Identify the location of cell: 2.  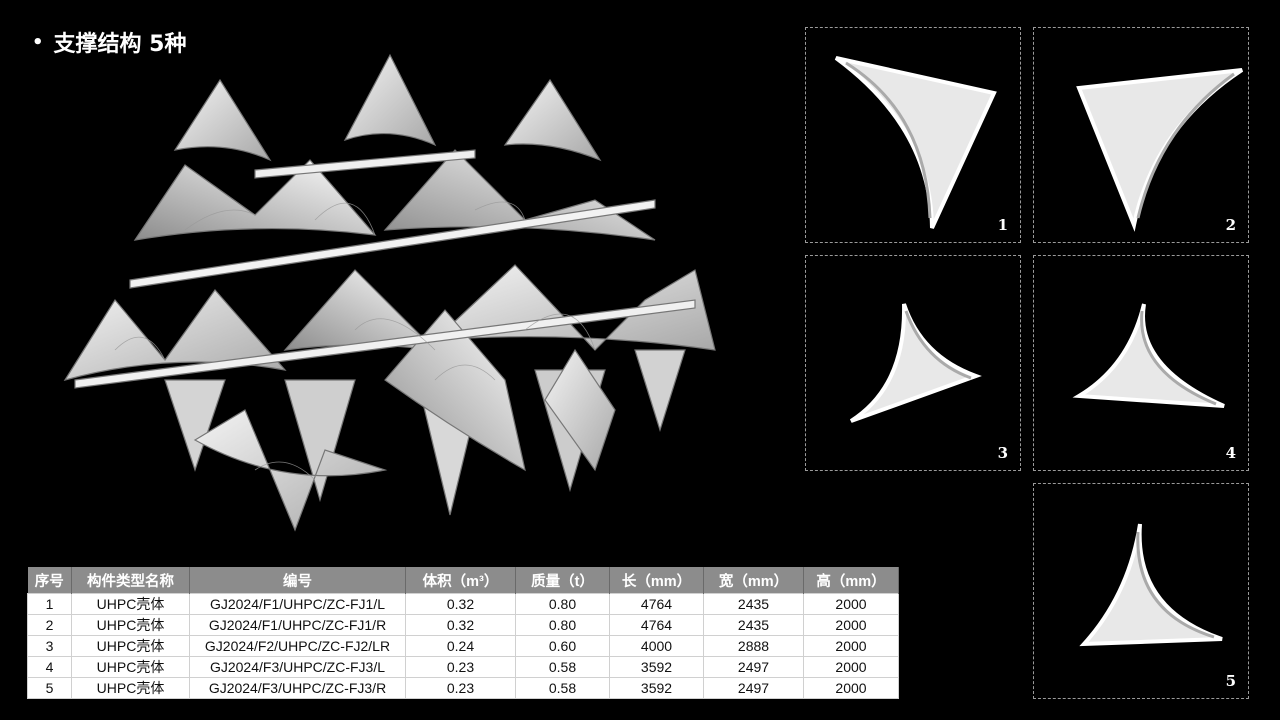
(49, 625).